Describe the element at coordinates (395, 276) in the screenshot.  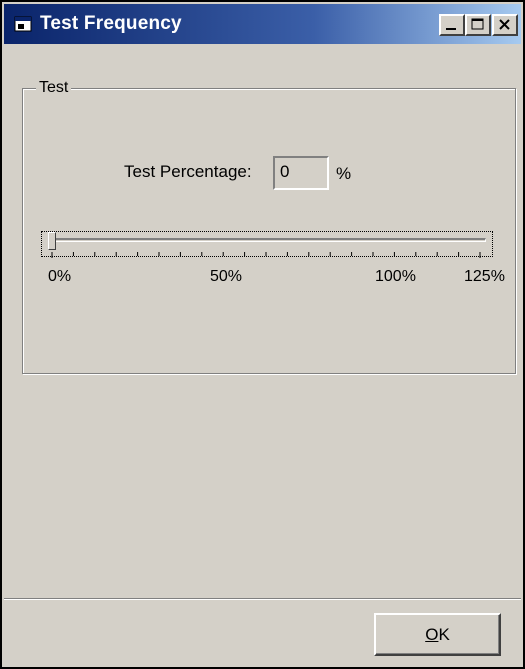
I see `tick-label-100: 100%` at that location.